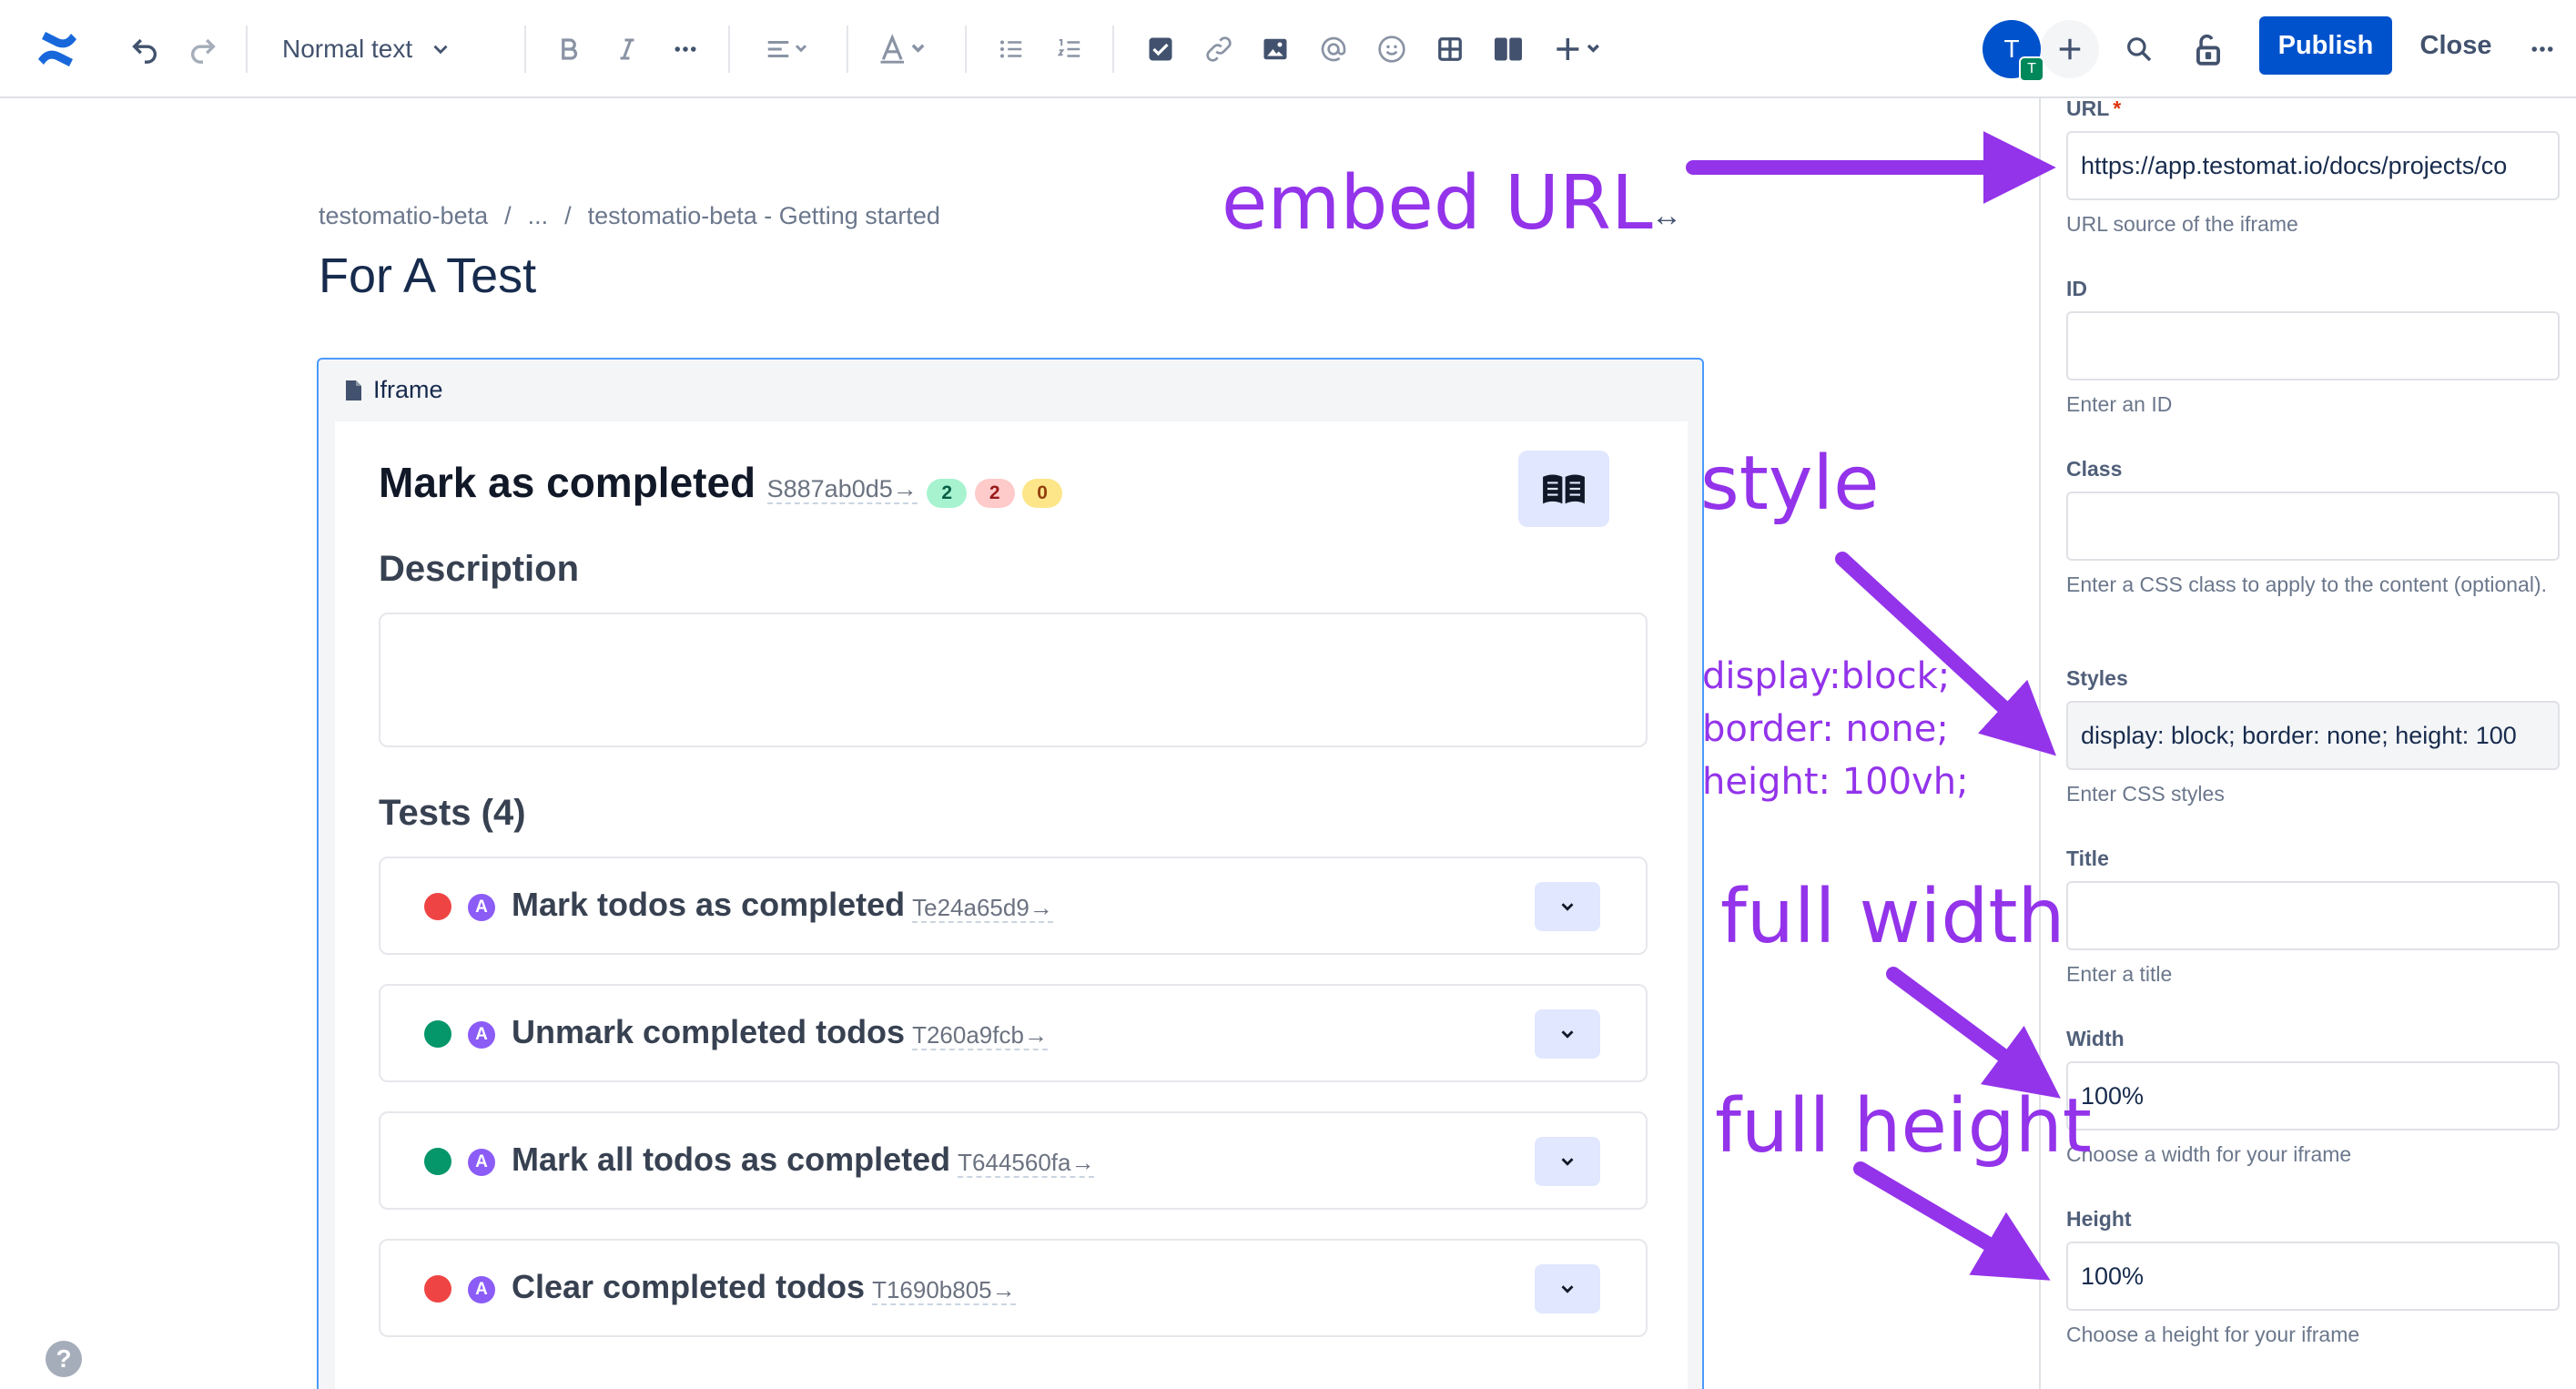  Describe the element at coordinates (1945, 654) in the screenshot. I see `arrow-to-styles-input` at that location.